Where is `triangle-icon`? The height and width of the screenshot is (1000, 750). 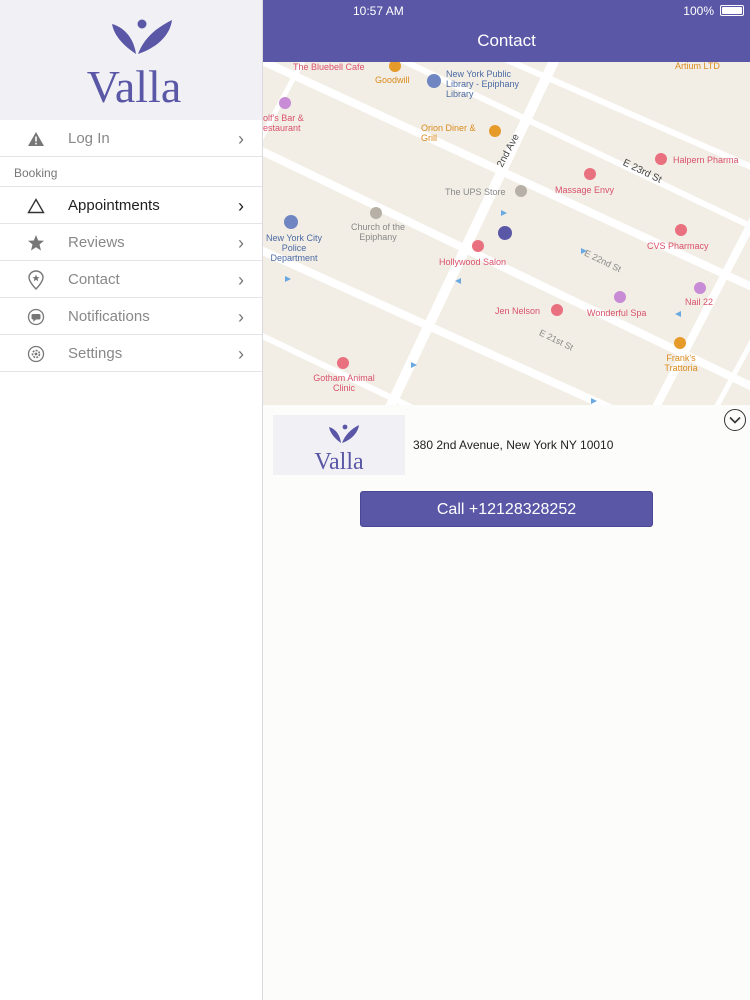 triangle-icon is located at coordinates (36, 206).